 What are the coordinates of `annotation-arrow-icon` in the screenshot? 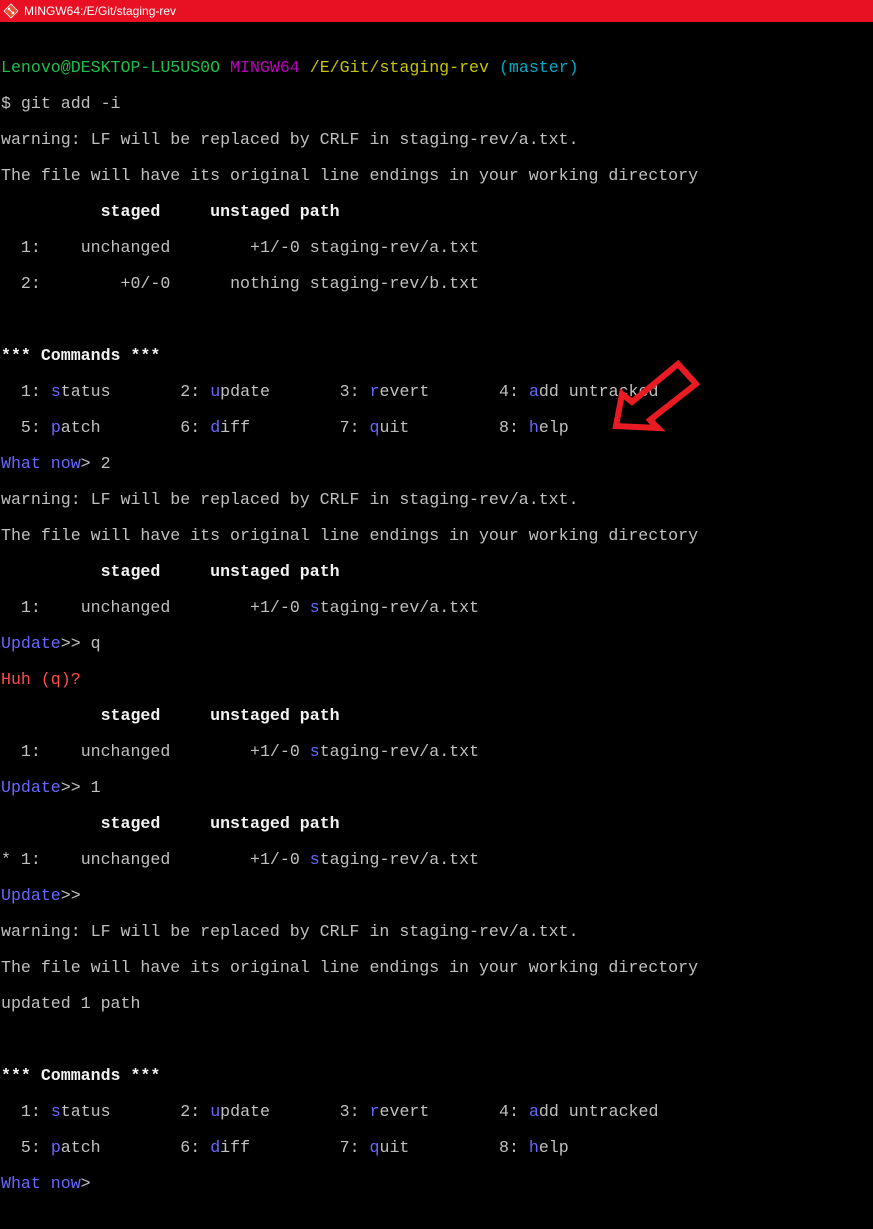 It's located at (656, 396).